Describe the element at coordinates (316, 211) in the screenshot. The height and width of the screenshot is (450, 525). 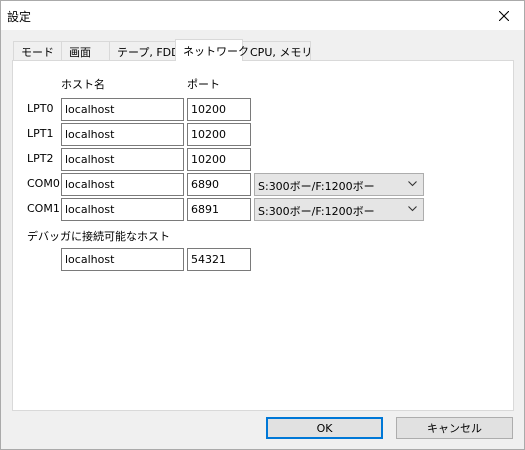
I see `com1-speed-value: S:300ボー/F:1200ボー` at that location.